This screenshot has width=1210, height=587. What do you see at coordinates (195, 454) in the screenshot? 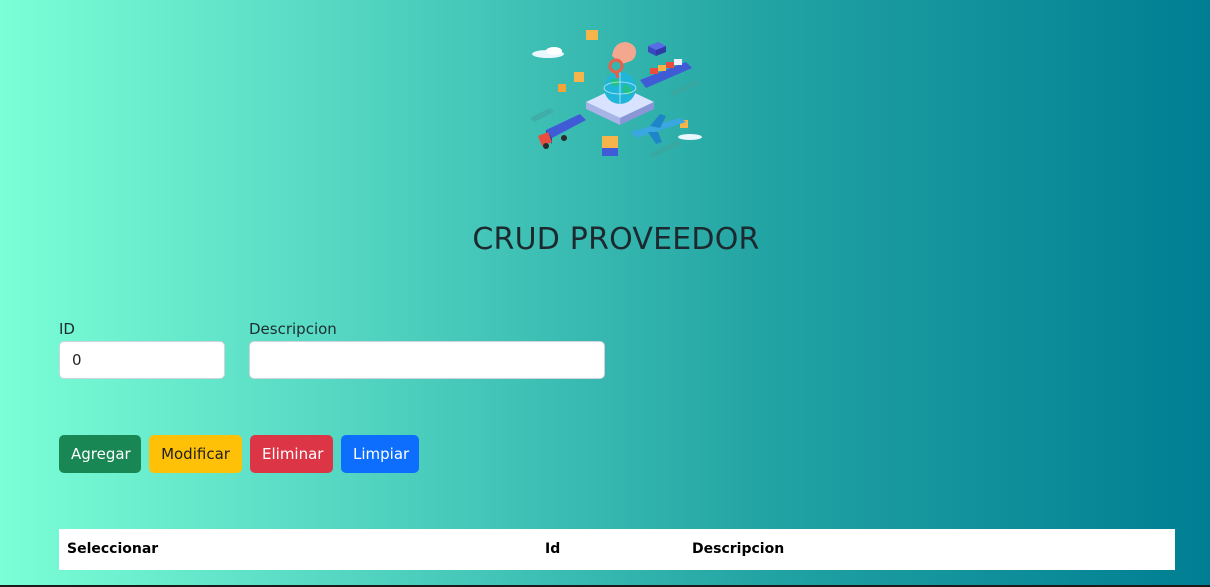
I see `modificar-button: Modificar` at bounding box center [195, 454].